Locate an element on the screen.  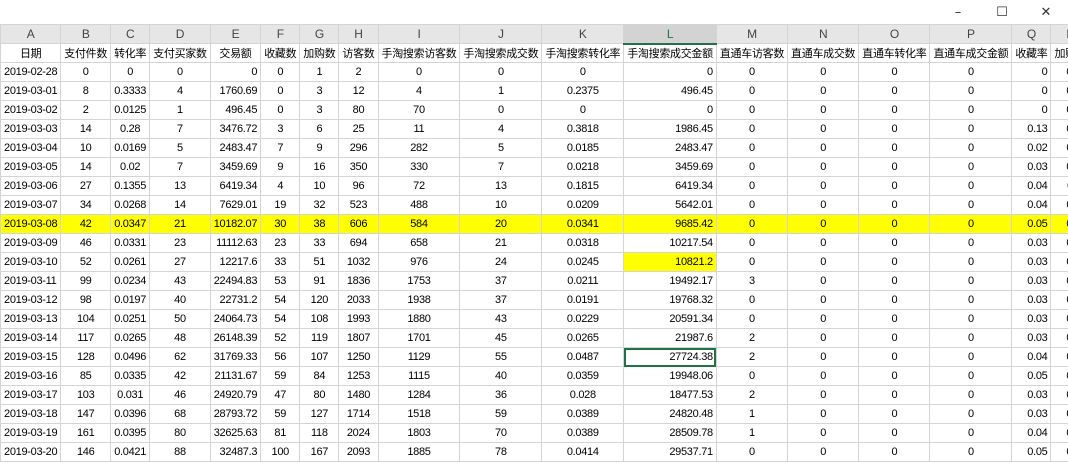
table-cell: 72 is located at coordinates (419, 186).